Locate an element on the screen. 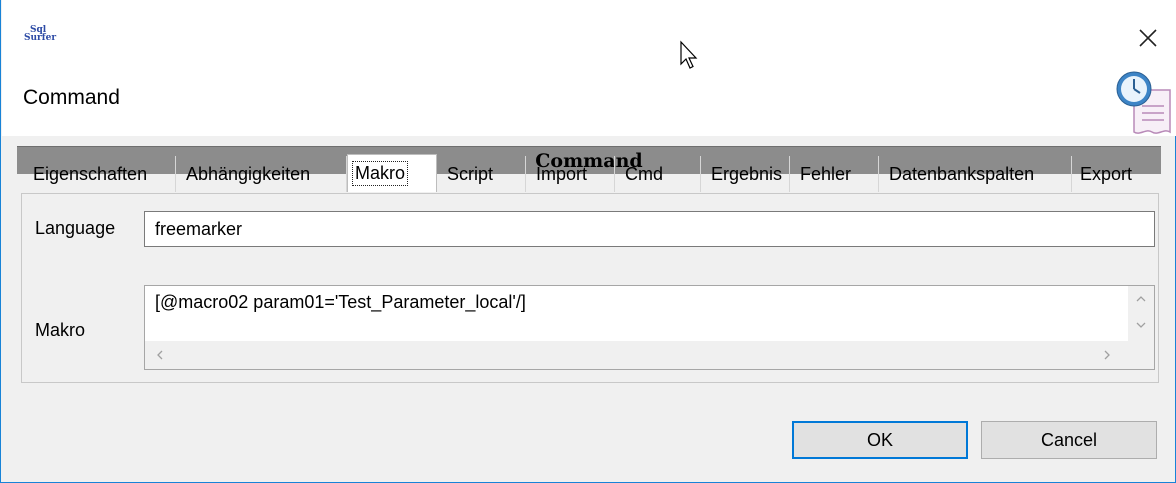 The image size is (1176, 483). ok-button: OK is located at coordinates (880, 440).